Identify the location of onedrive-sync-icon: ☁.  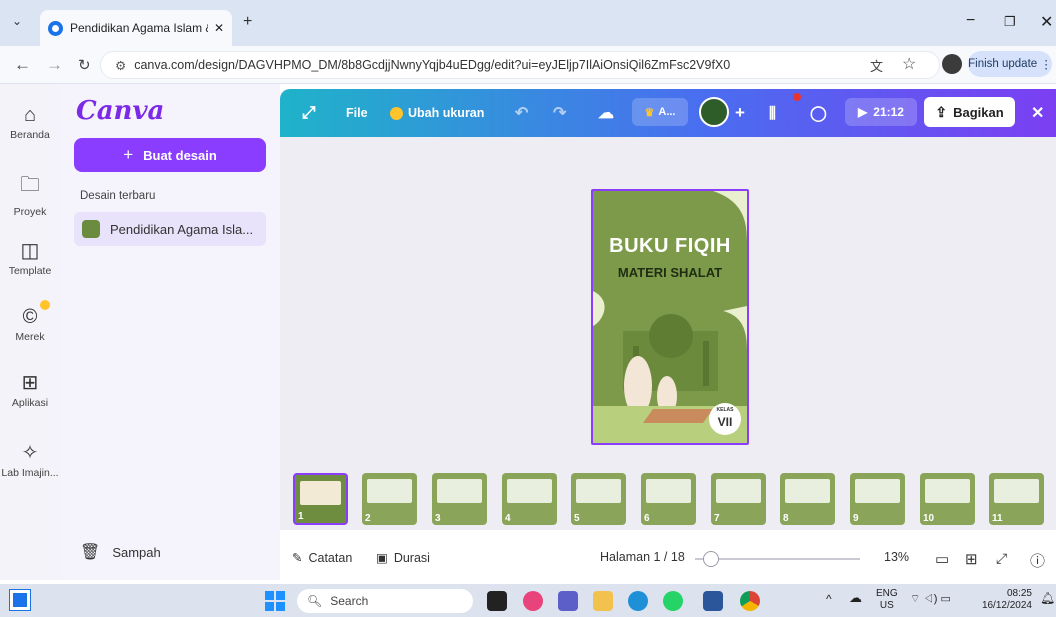
(855, 597).